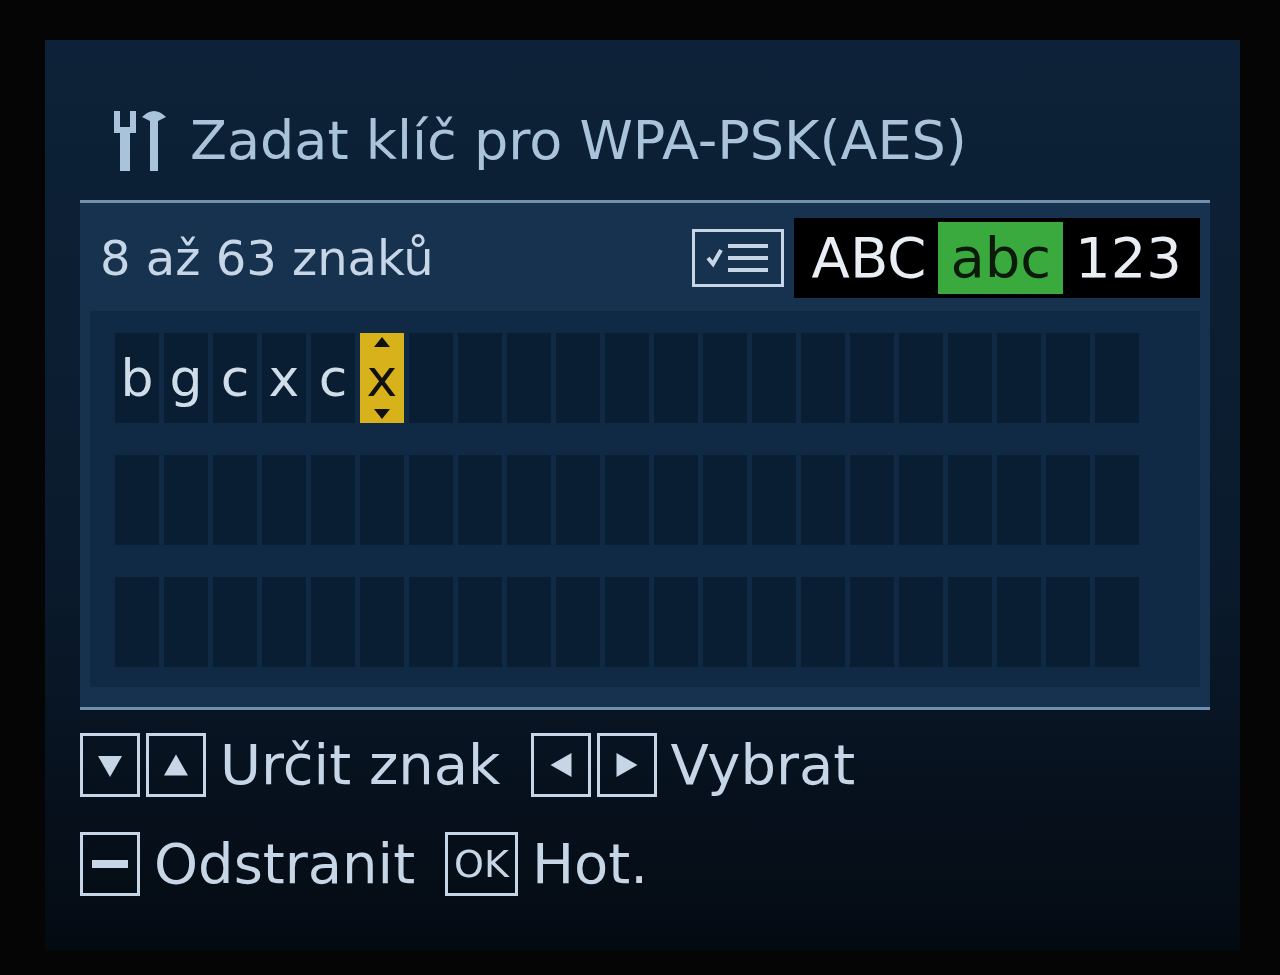 This screenshot has height=975, width=1280. I want to click on input-mode-tab: ABC, so click(869, 258).